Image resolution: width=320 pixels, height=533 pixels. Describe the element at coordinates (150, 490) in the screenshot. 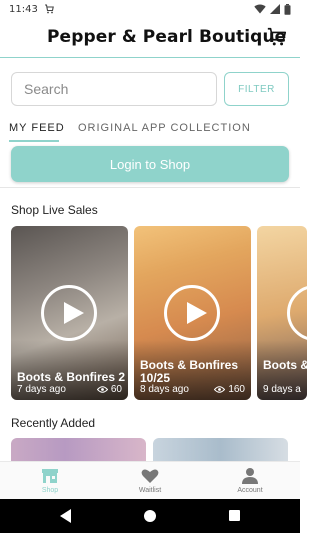

I see `nav-label: Waitlist` at that location.